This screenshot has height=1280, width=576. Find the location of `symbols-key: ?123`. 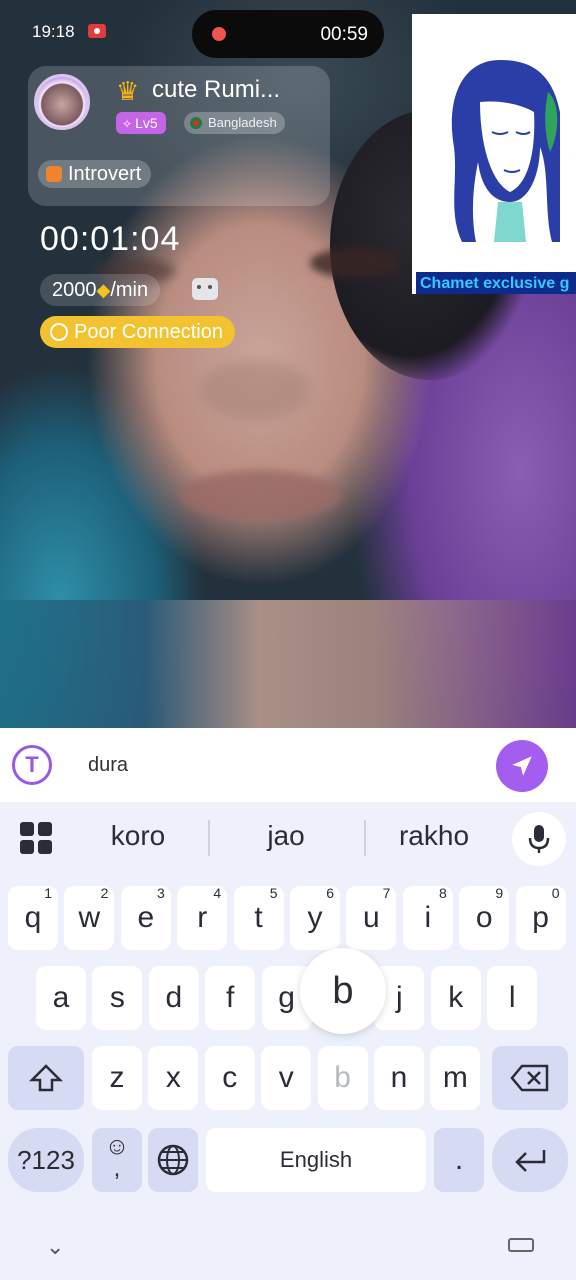

symbols-key: ?123 is located at coordinates (46, 1160).